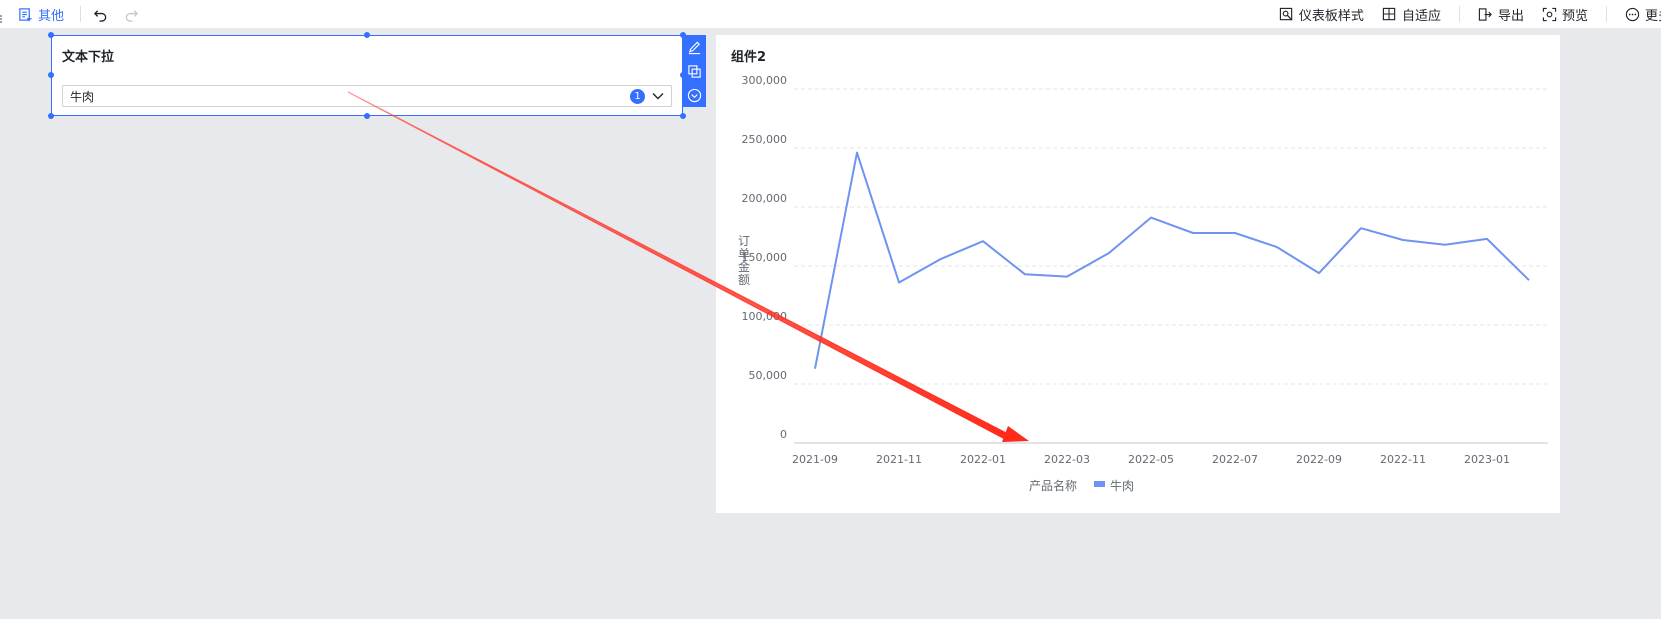  I want to click on resize-handle-top-left, so click(51, 35).